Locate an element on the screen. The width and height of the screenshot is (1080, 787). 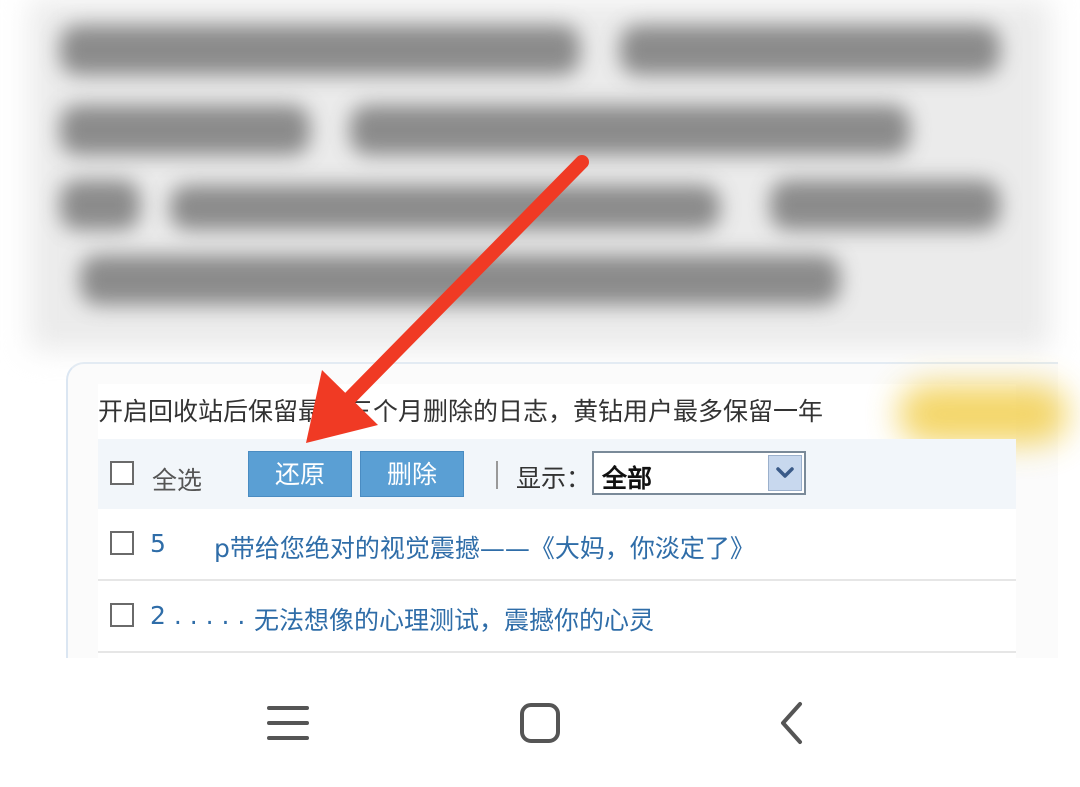
blurred-badge is located at coordinates (983, 414).